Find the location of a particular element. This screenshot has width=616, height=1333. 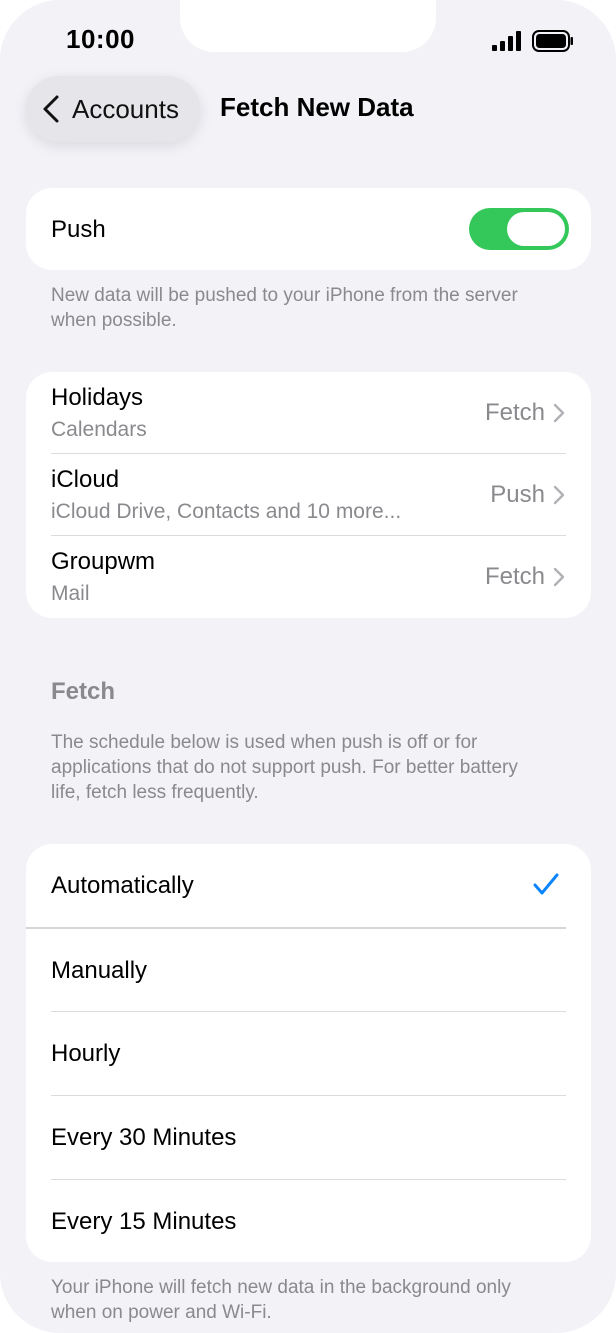

account-name: iCloud is located at coordinates (85, 479).